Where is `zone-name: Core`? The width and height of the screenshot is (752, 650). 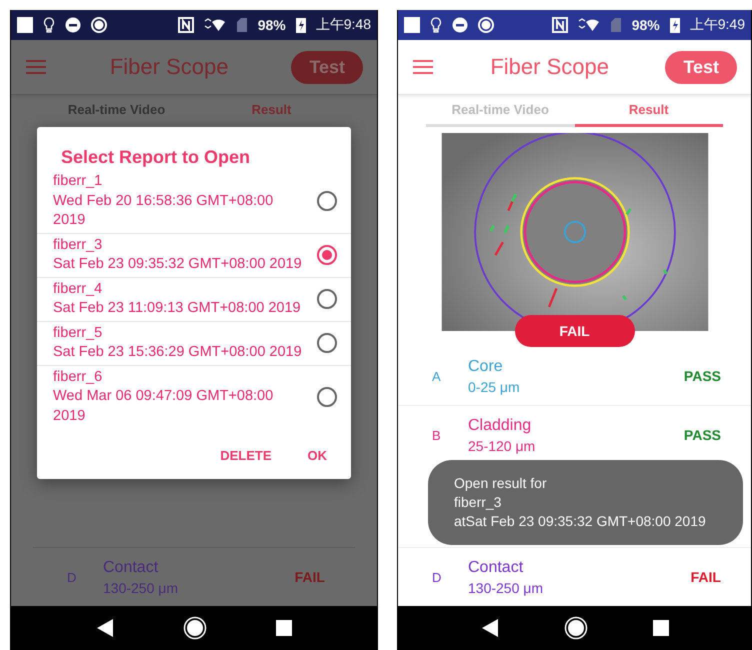
zone-name: Core is located at coordinates (485, 367).